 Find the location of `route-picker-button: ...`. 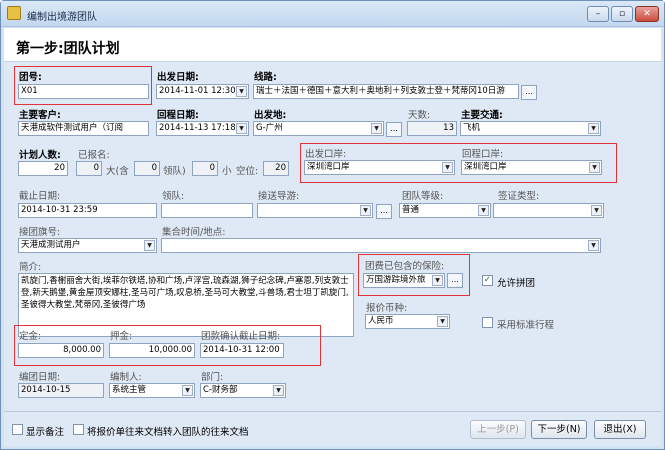

route-picker-button: ... is located at coordinates (529, 92).